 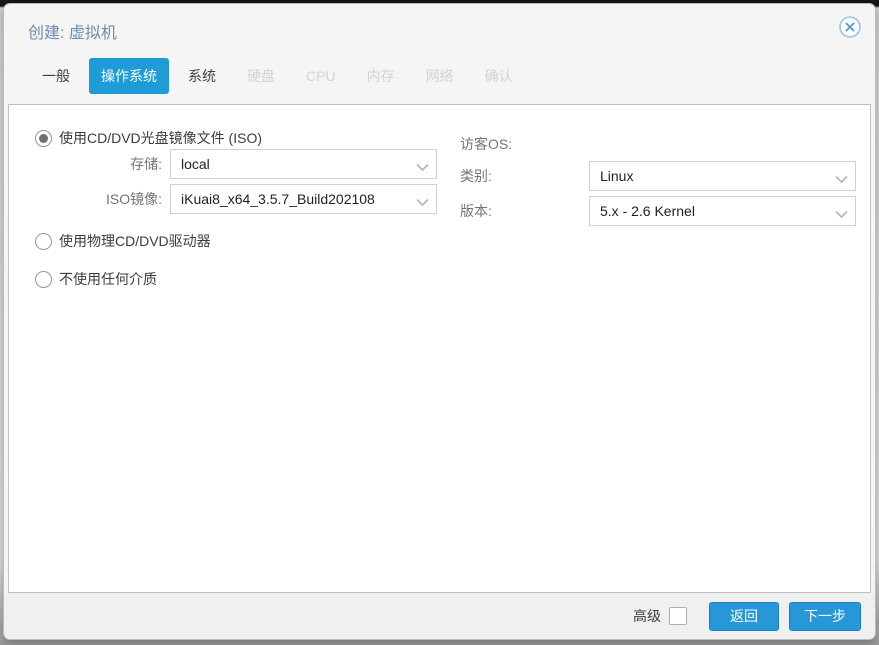 What do you see at coordinates (678, 616) in the screenshot?
I see `advanced-checkbox` at bounding box center [678, 616].